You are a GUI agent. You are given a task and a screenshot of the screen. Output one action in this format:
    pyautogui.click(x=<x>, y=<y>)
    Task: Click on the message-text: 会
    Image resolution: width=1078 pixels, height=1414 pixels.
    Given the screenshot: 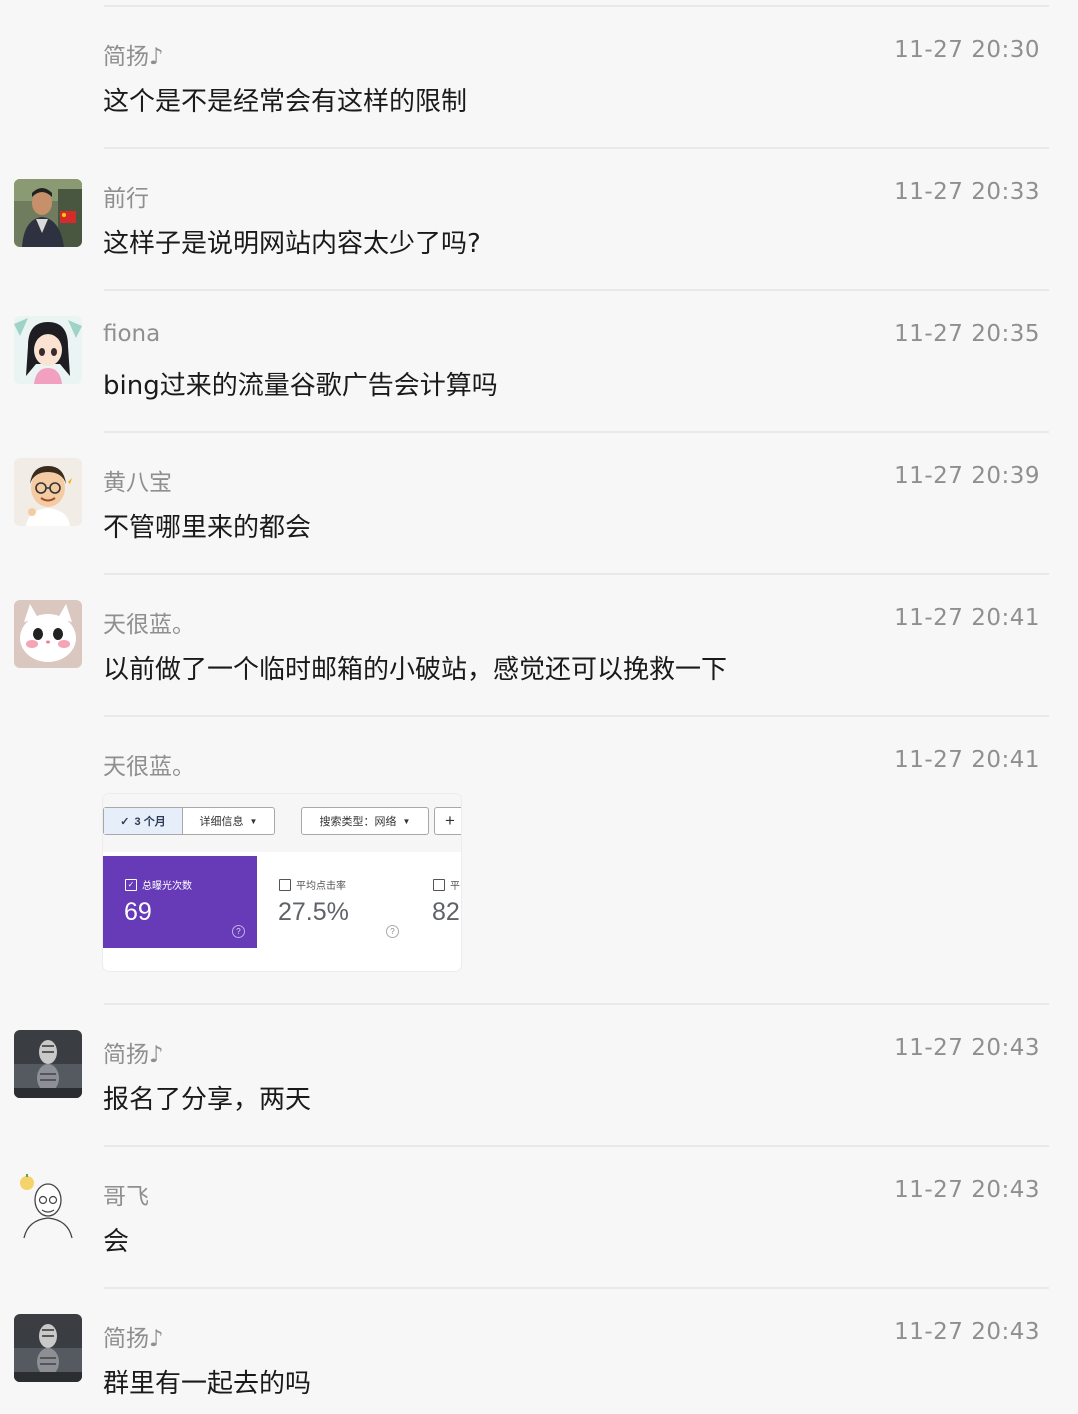 What is the action you would take?
    pyautogui.click(x=116, y=1242)
    